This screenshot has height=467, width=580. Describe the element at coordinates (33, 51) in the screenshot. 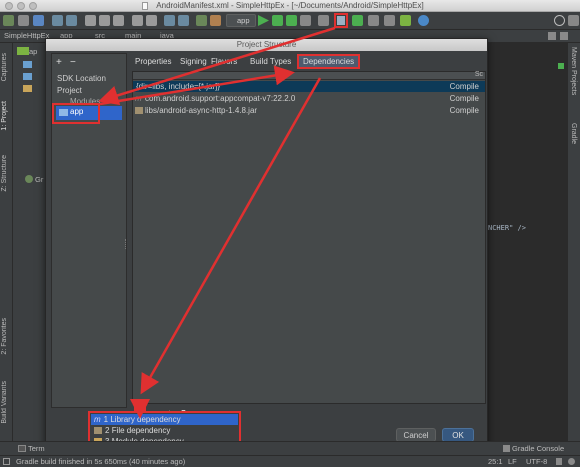

I see `tree-root-label: ap` at that location.